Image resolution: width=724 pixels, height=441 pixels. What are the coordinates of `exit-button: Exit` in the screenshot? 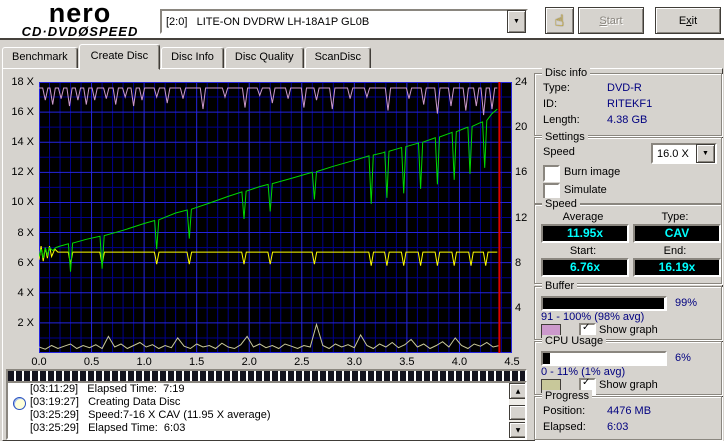 It's located at (688, 20).